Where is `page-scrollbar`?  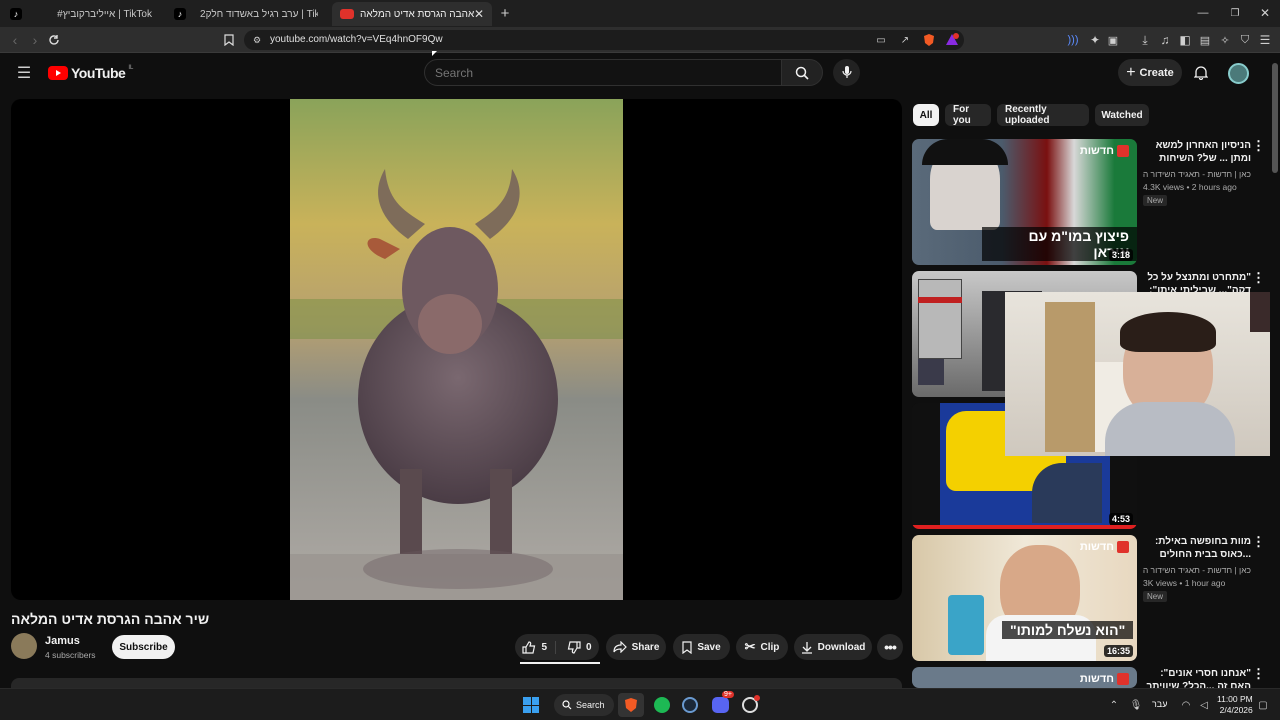 page-scrollbar is located at coordinates (1275, 371).